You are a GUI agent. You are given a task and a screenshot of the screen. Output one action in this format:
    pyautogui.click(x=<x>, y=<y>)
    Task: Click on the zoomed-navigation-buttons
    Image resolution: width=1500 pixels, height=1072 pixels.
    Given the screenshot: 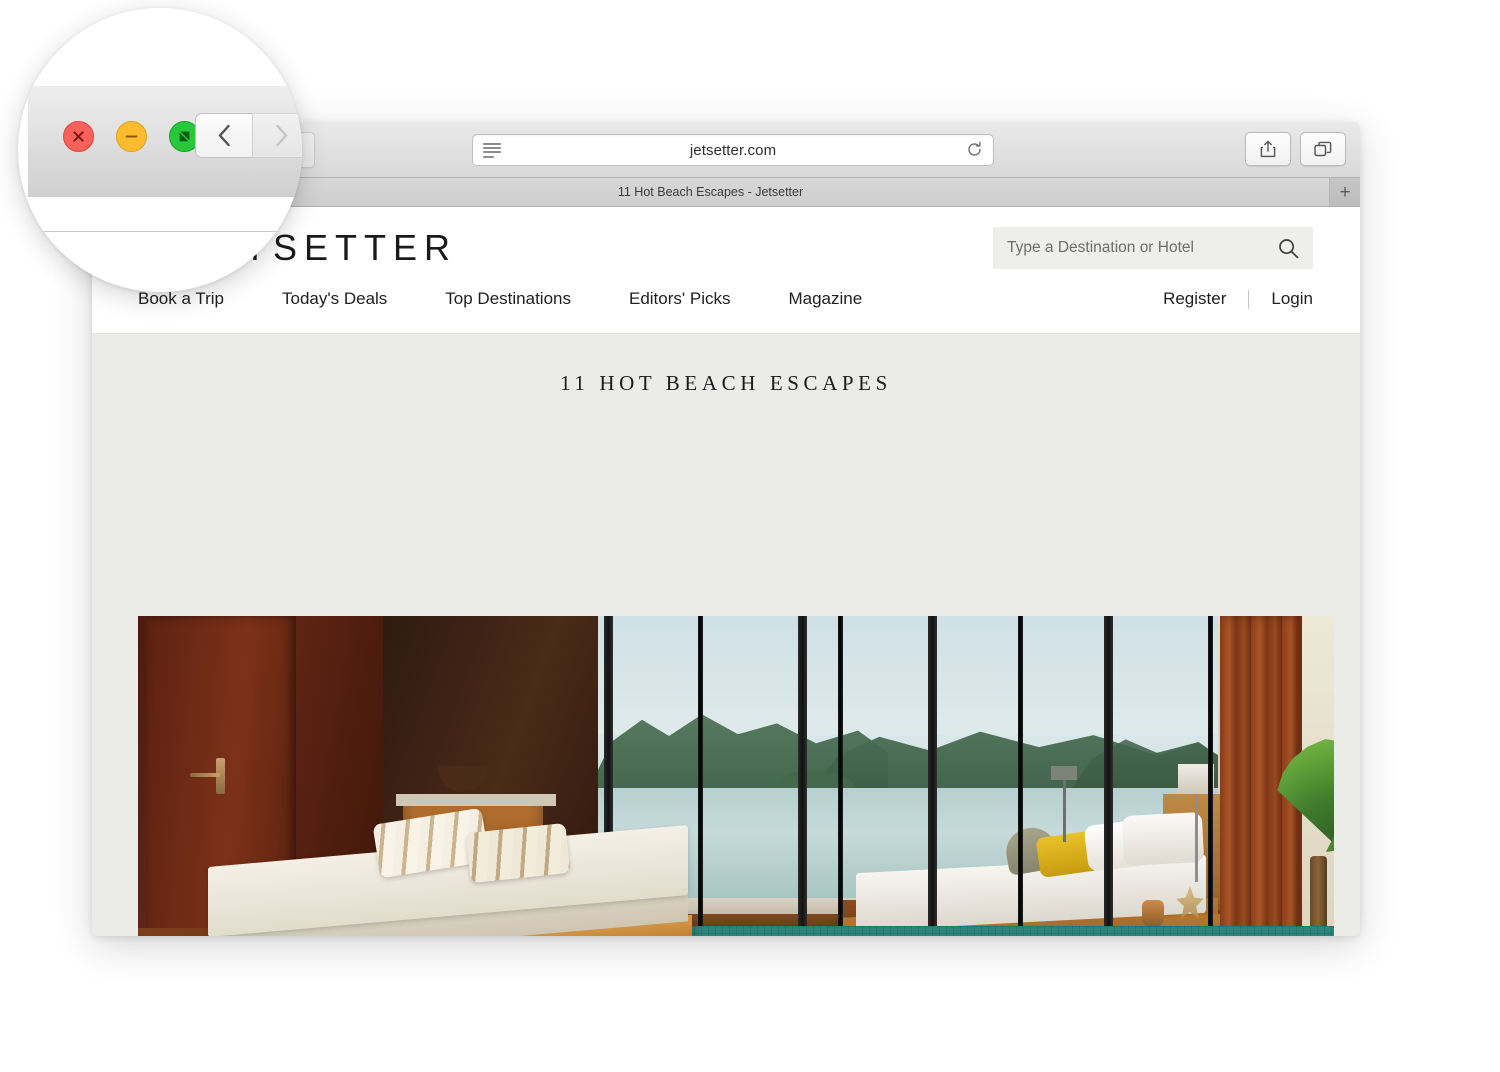 What is the action you would take?
    pyautogui.click(x=248, y=135)
    